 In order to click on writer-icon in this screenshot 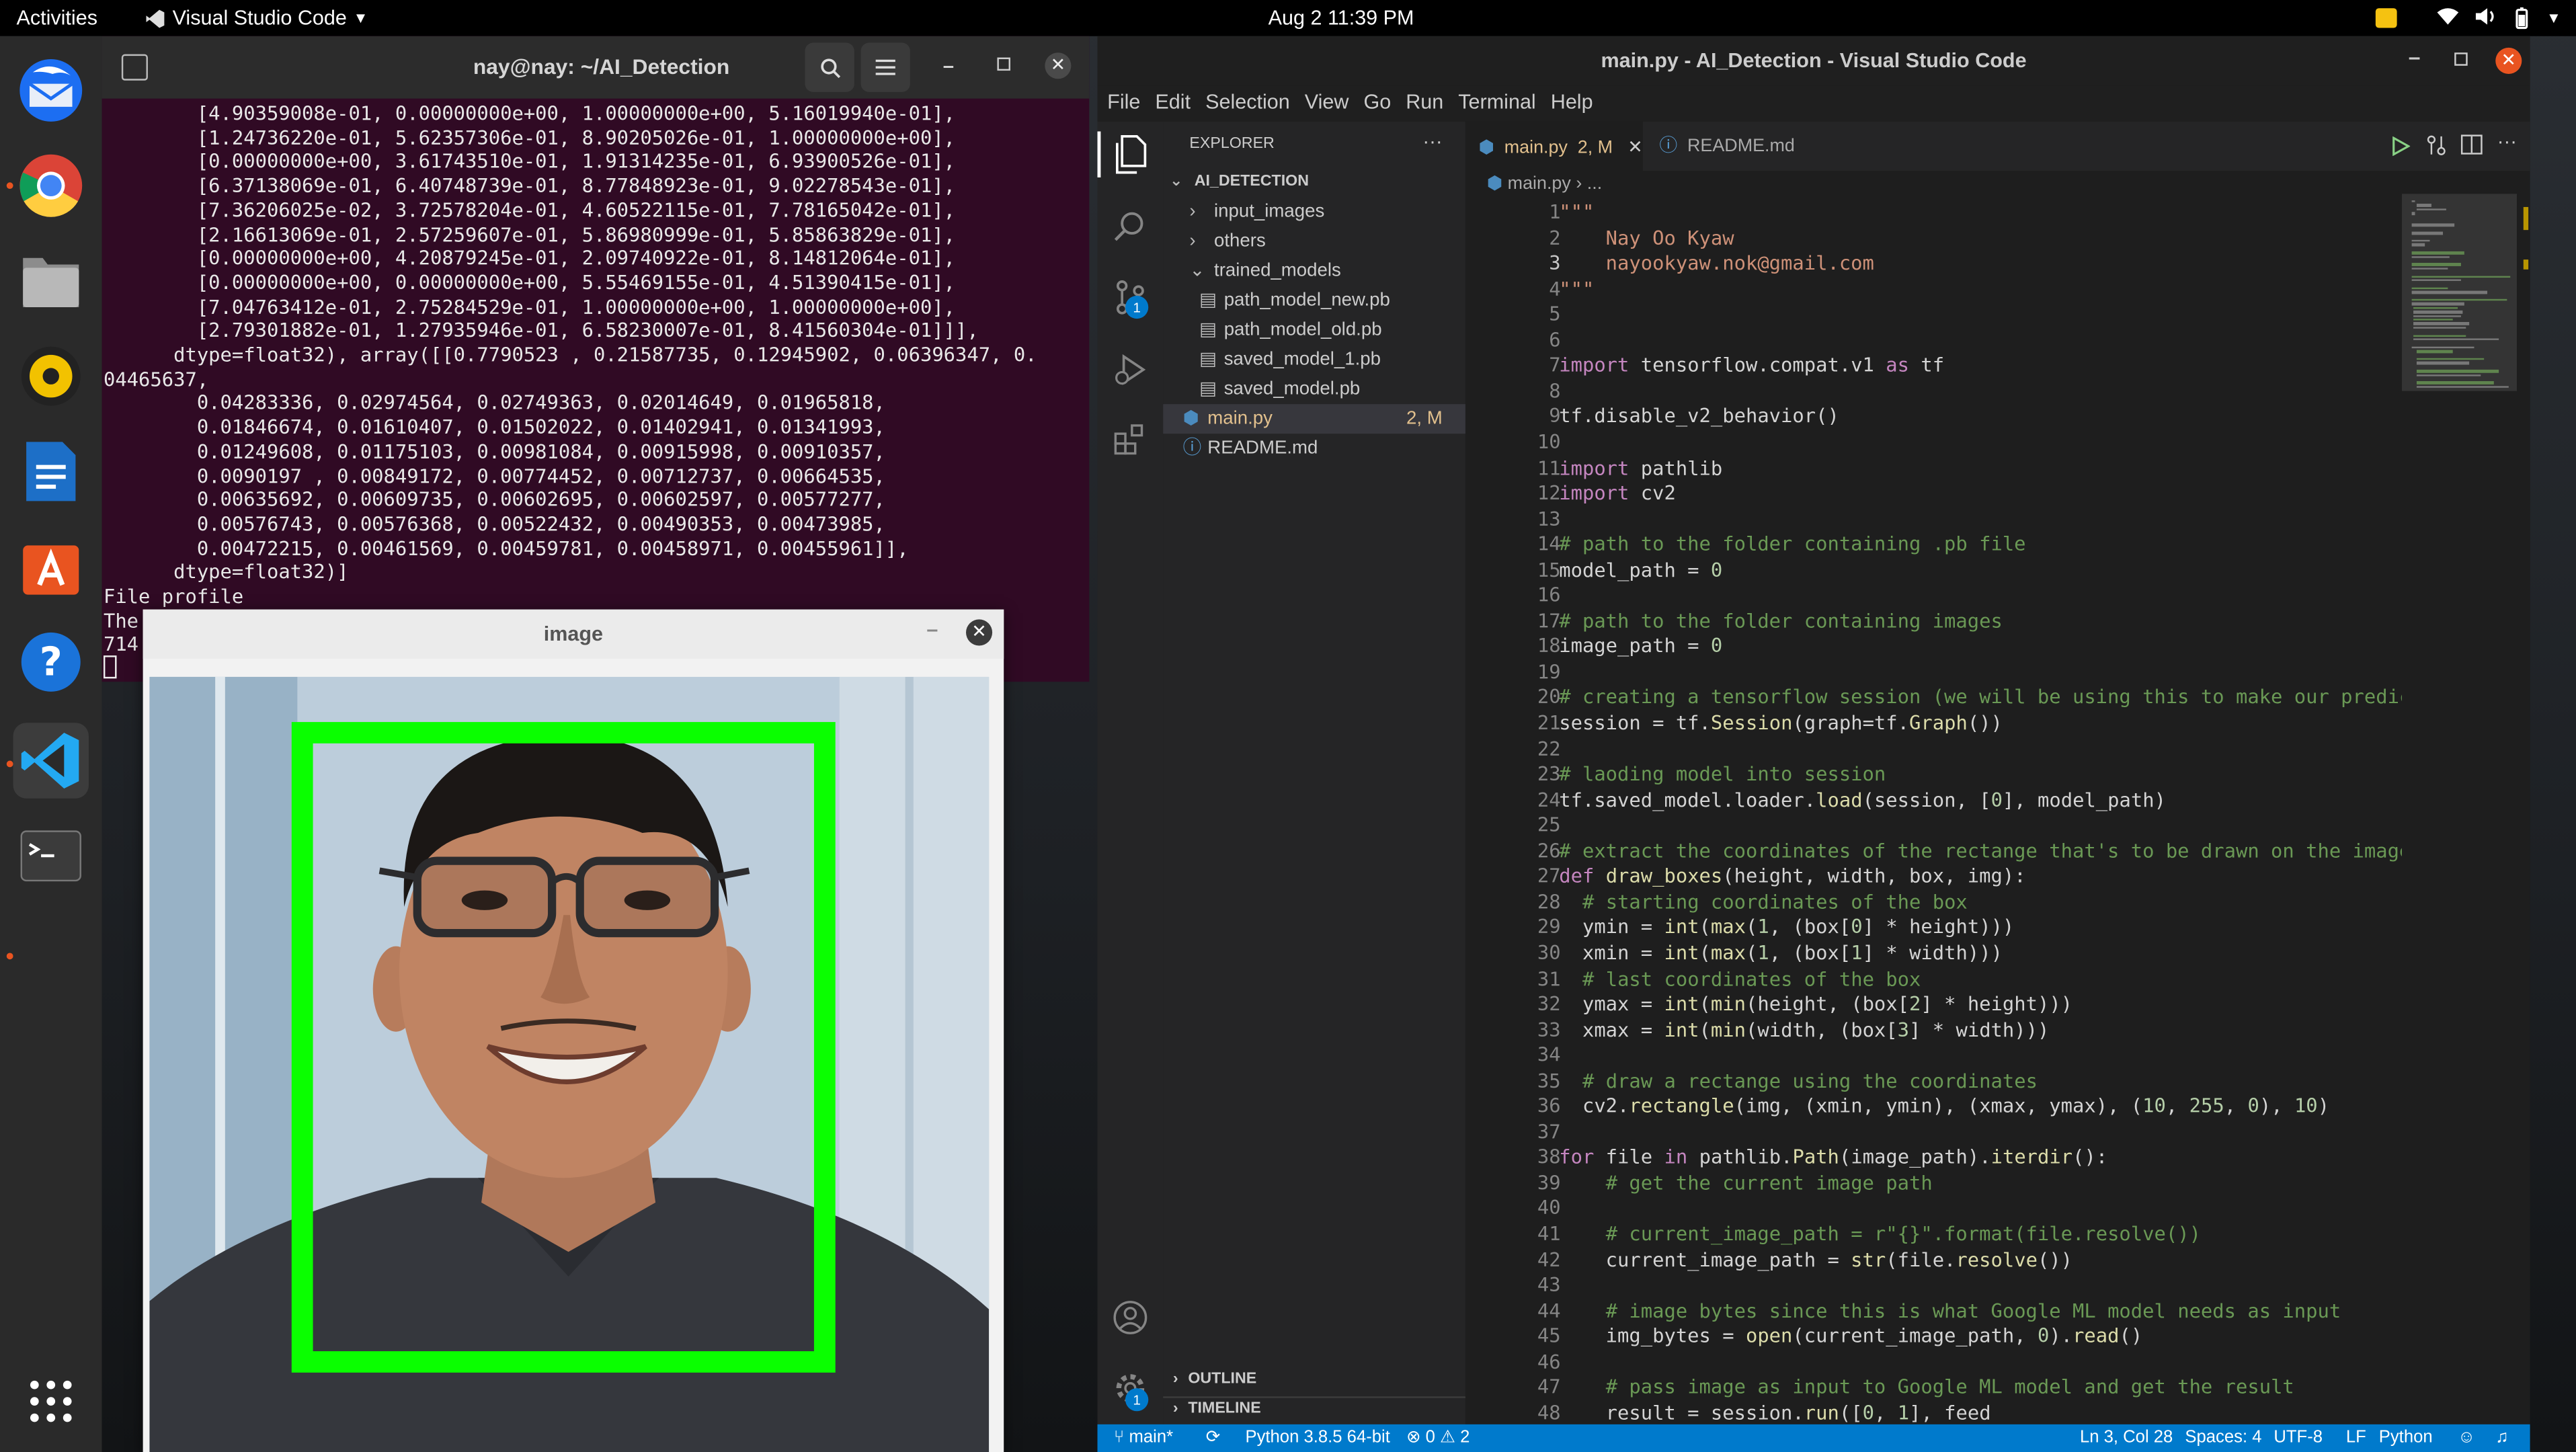, I will do `click(51, 472)`.